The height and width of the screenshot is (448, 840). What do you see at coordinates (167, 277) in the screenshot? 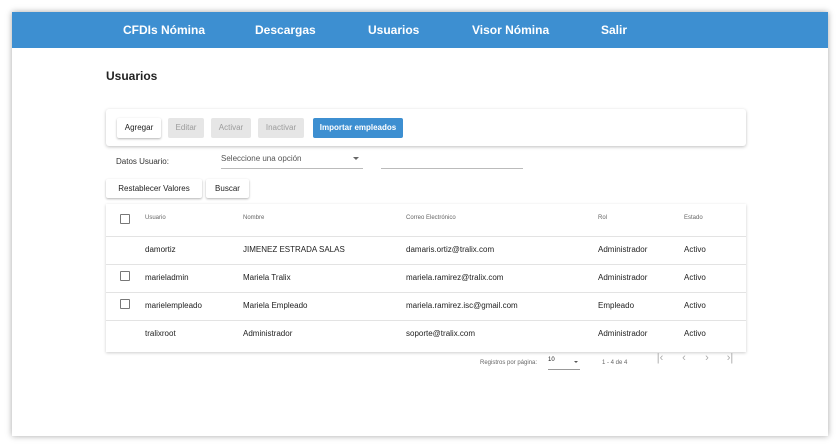
I see `cell-user: marieladmin` at bounding box center [167, 277].